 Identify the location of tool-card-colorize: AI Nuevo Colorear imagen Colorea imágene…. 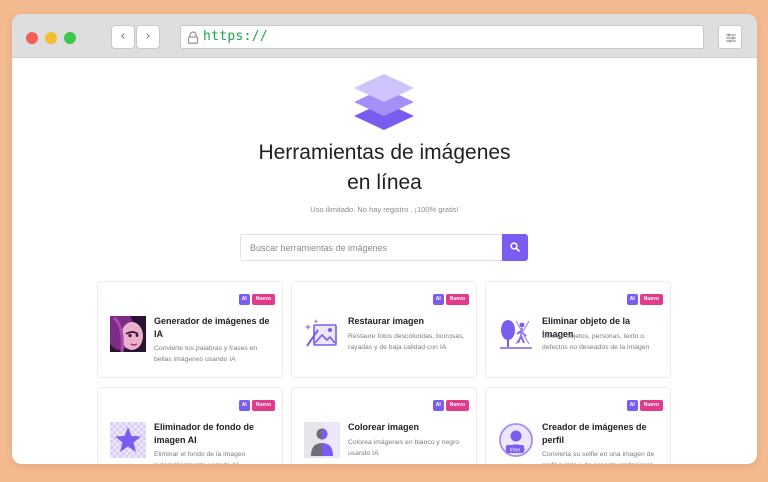
(384, 425).